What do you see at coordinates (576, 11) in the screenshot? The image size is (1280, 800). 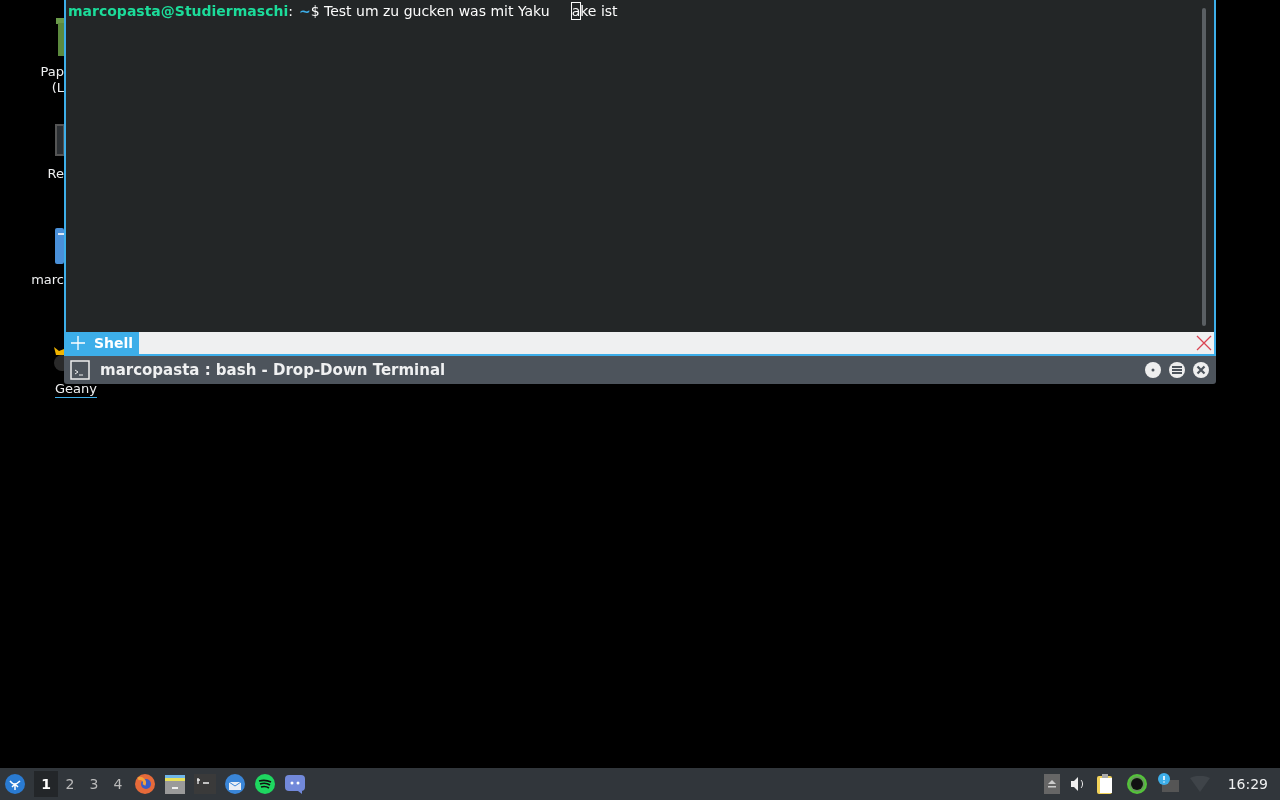 I see `text-cursor: a` at bounding box center [576, 11].